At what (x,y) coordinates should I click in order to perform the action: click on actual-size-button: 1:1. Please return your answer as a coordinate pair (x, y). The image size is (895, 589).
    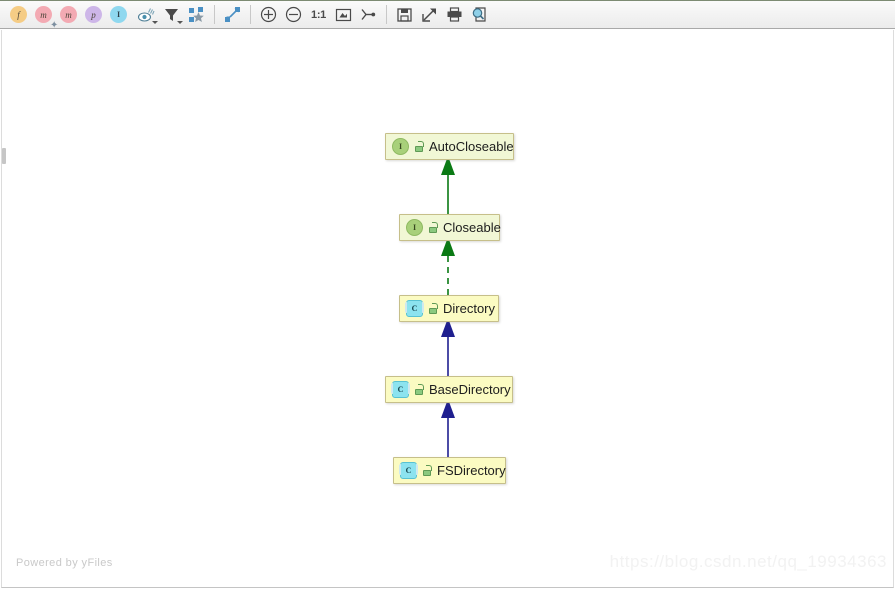
    Looking at the image, I should click on (318, 14).